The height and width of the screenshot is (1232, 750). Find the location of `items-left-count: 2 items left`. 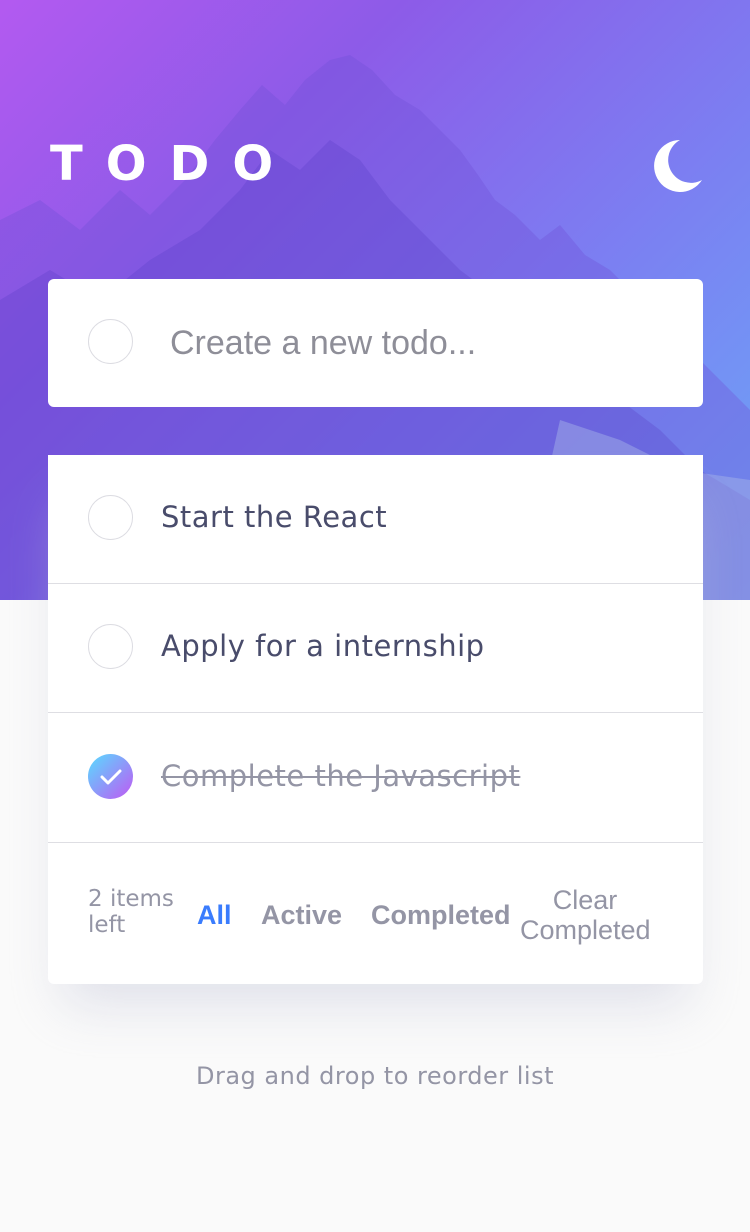

items-left-count: 2 items left is located at coordinates (131, 912).